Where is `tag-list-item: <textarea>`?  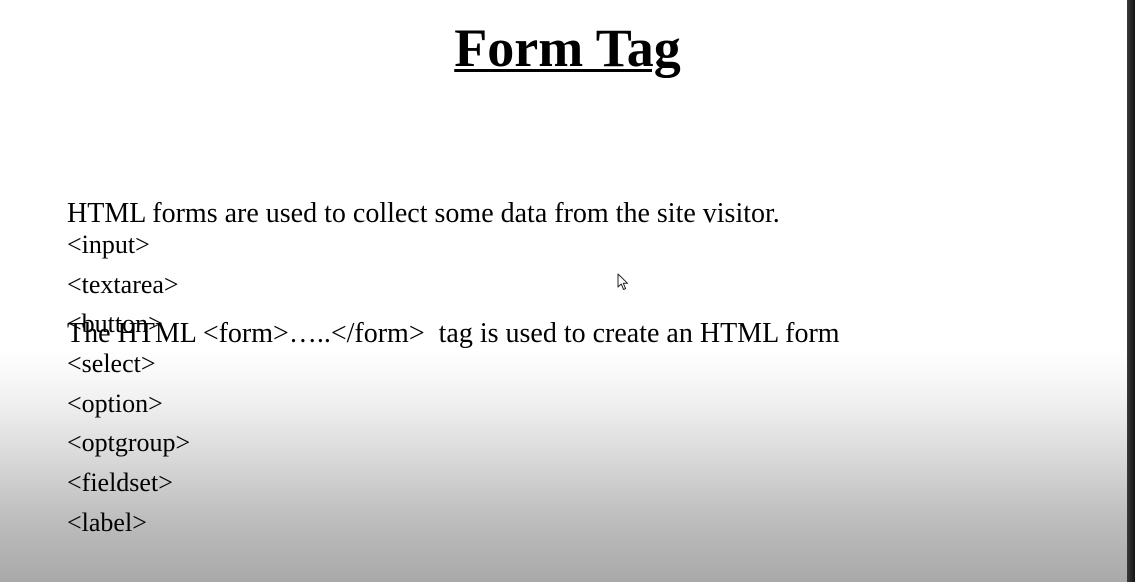
tag-list-item: <textarea> is located at coordinates (123, 284).